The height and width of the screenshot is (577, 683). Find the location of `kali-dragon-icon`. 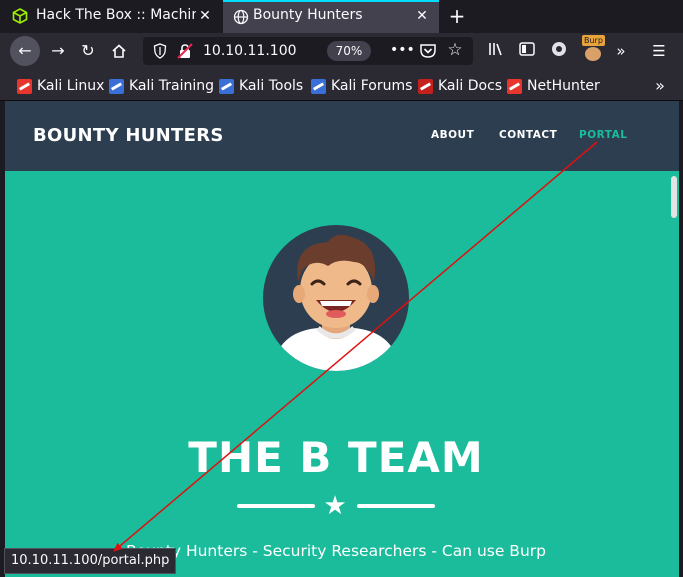

kali-dragon-icon is located at coordinates (24, 86).